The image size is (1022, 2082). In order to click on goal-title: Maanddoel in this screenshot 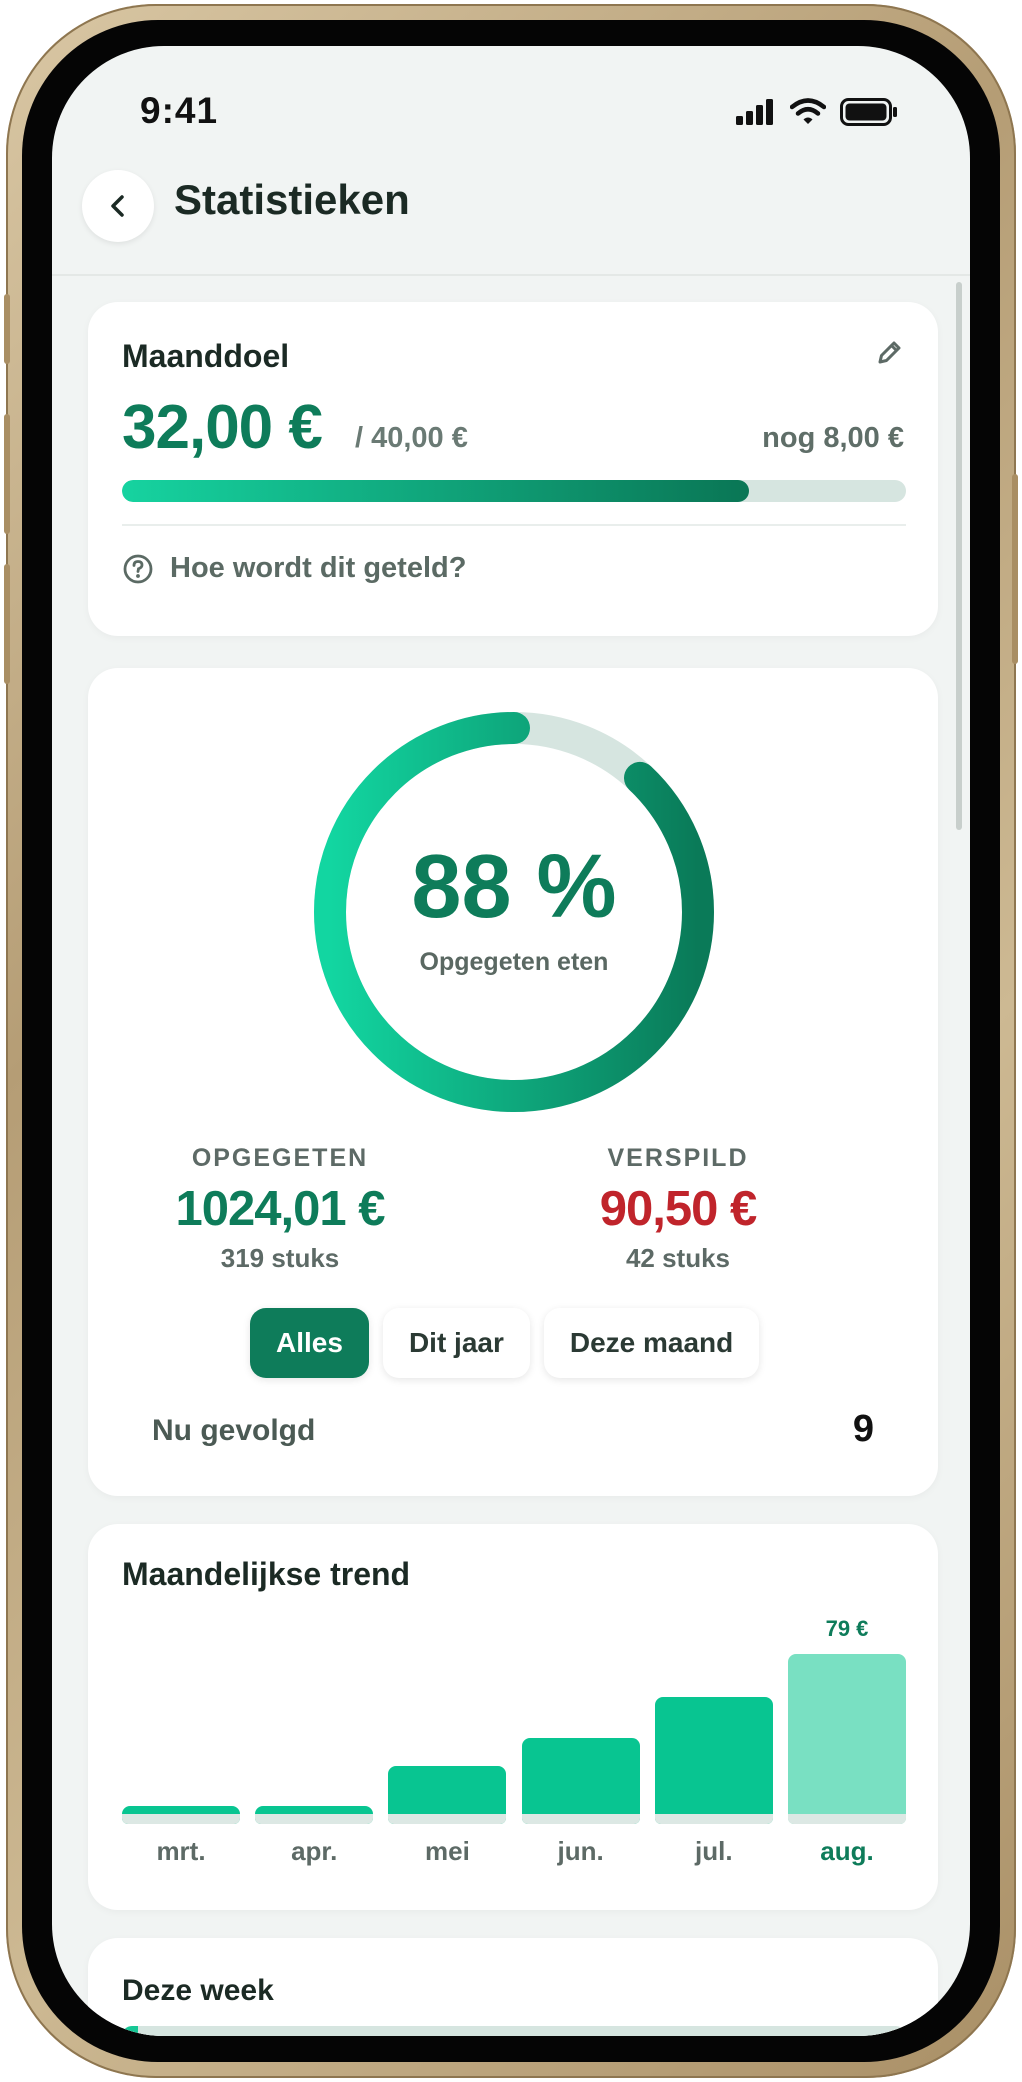, I will do `click(206, 356)`.